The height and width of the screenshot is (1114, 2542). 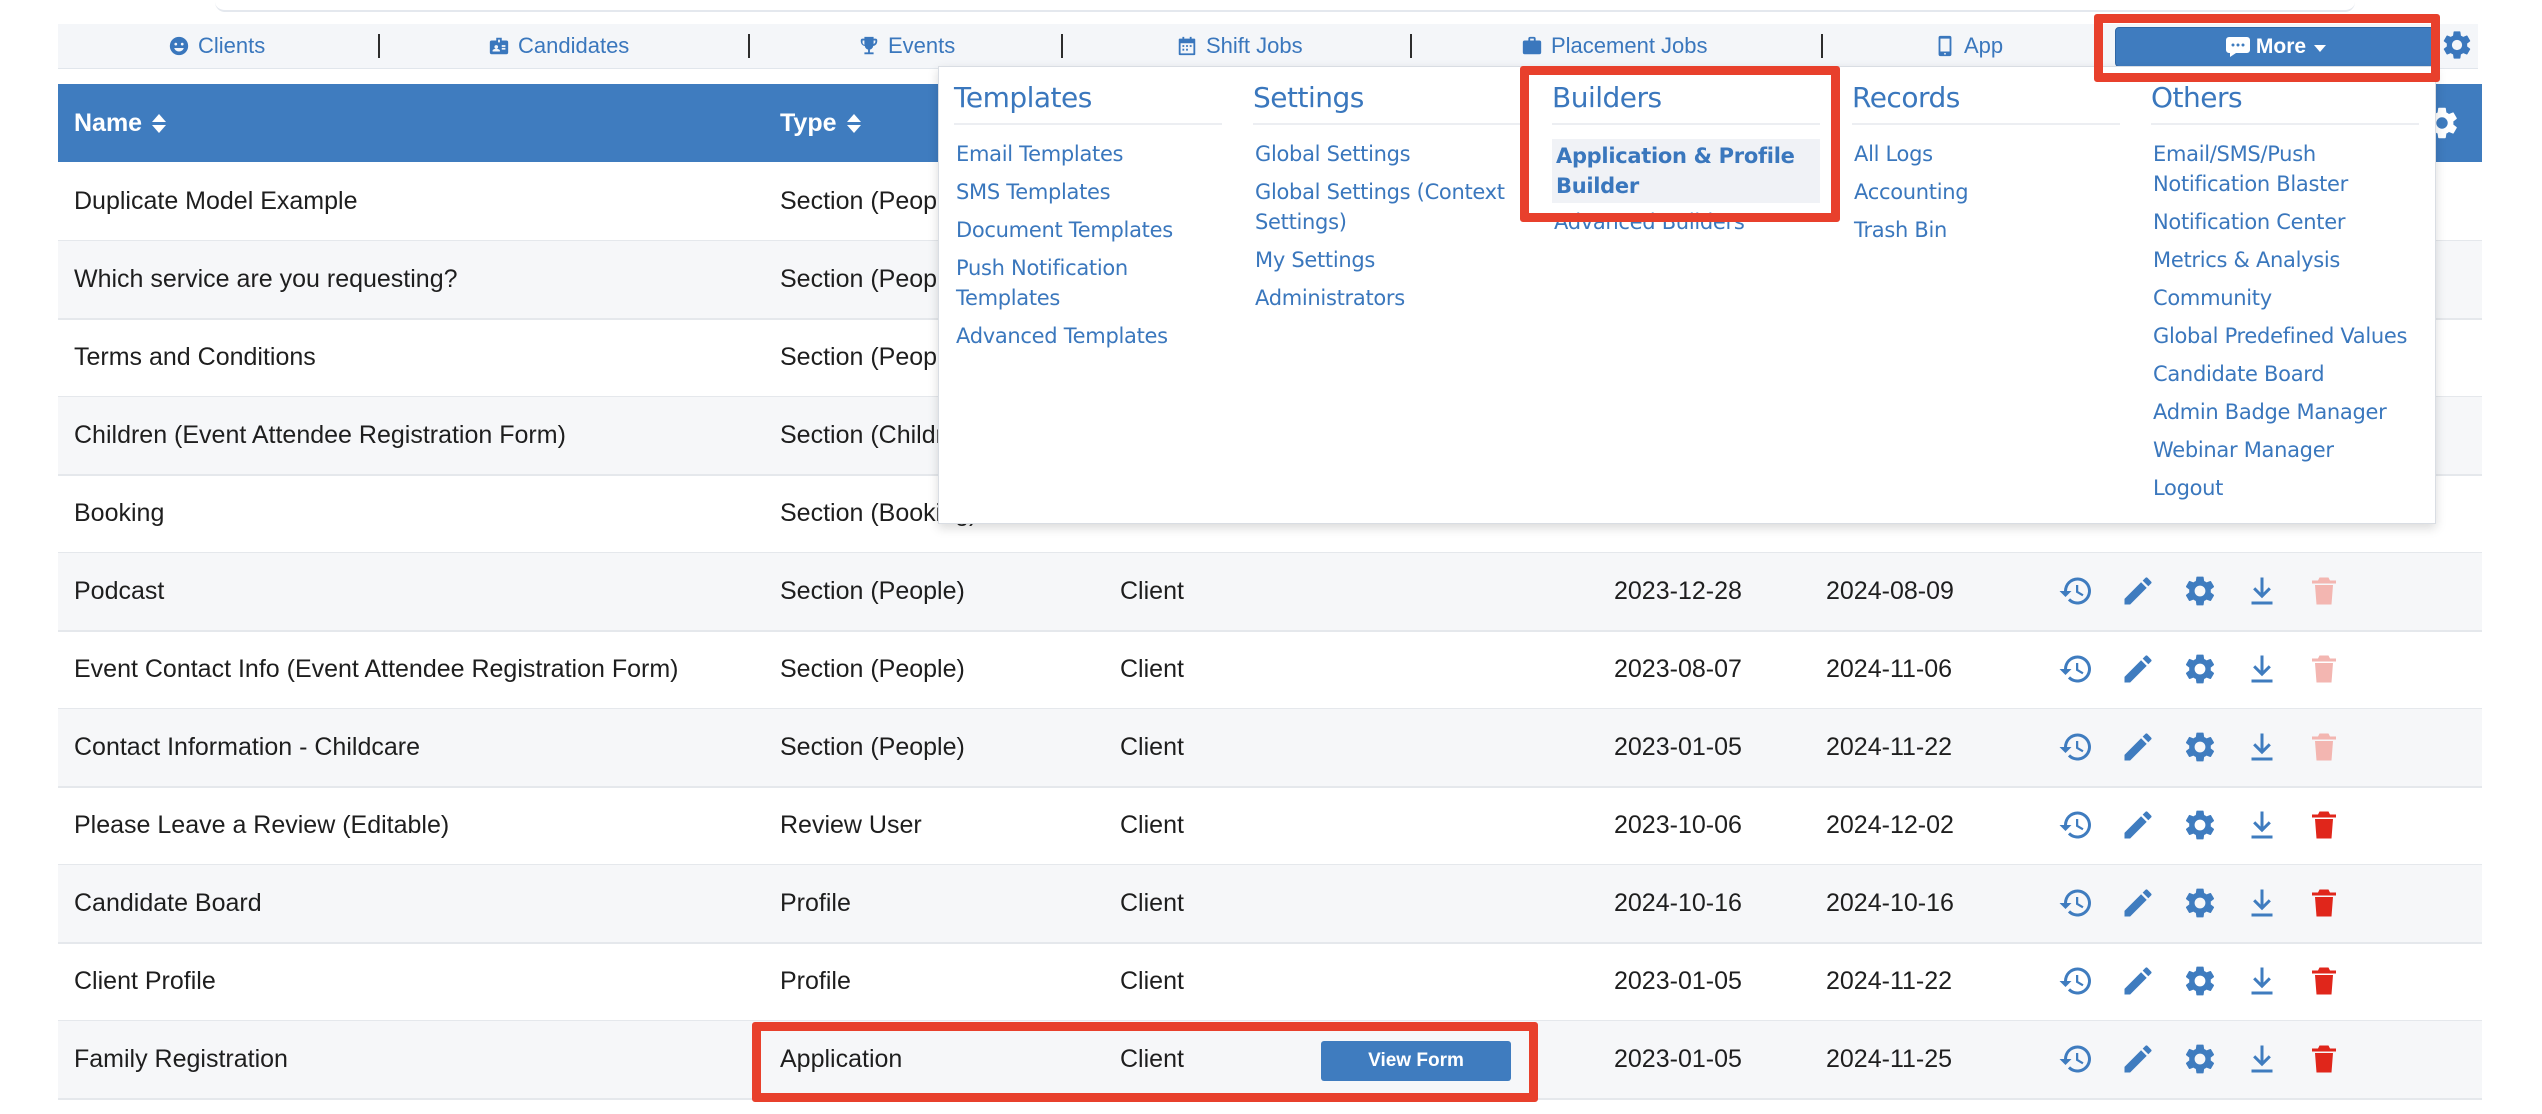 I want to click on nav-item-candidates: Candidates, so click(x=558, y=46).